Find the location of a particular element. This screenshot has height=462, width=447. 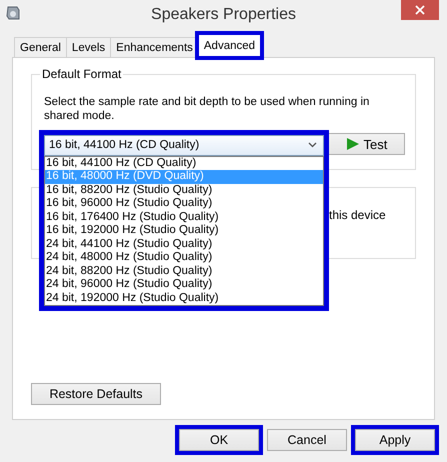

test-button: Test is located at coordinates (366, 144).